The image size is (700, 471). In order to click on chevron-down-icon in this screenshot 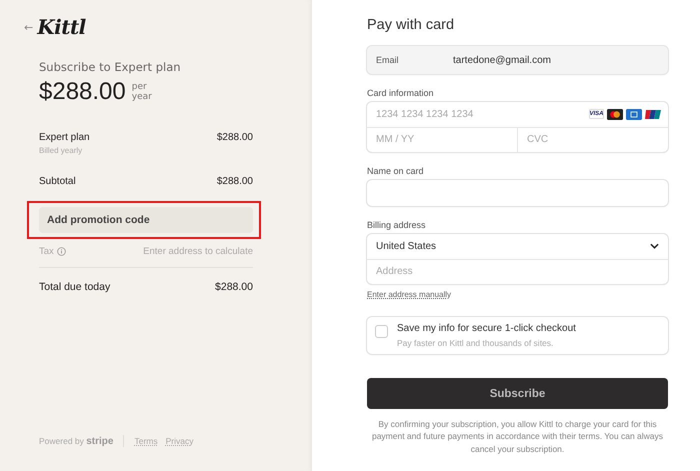, I will do `click(654, 246)`.